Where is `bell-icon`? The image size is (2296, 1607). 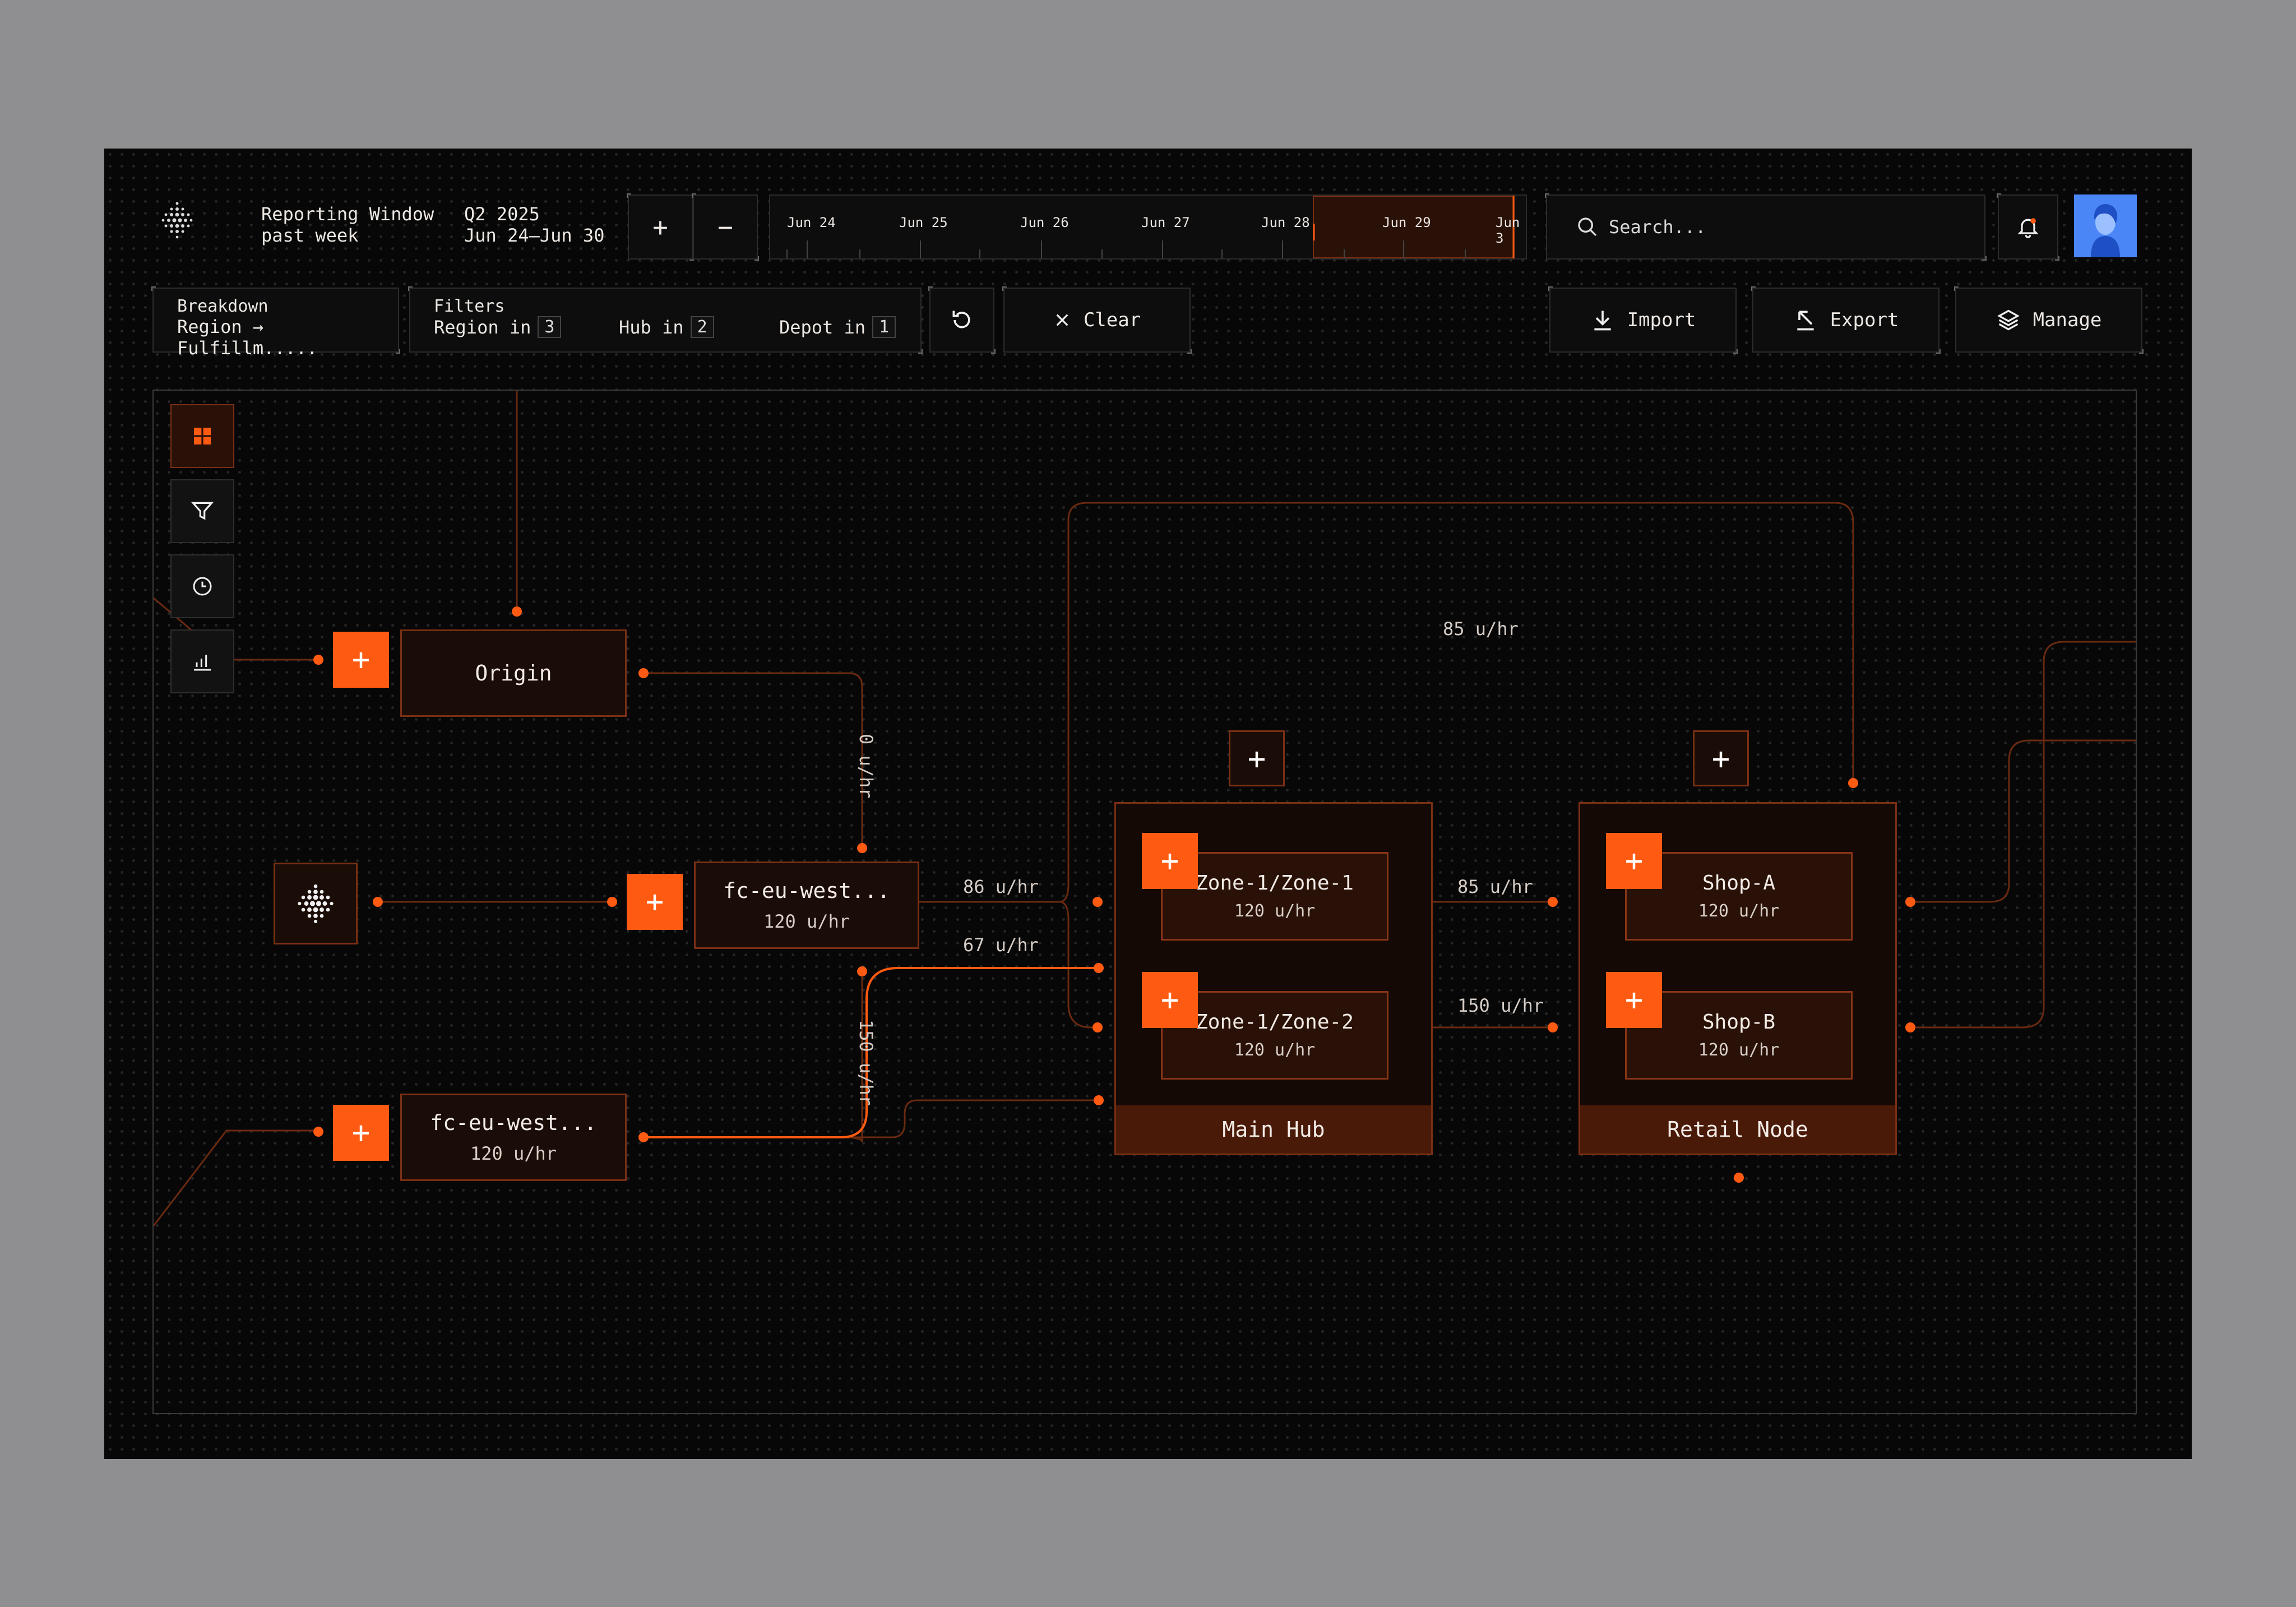 bell-icon is located at coordinates (2028, 228).